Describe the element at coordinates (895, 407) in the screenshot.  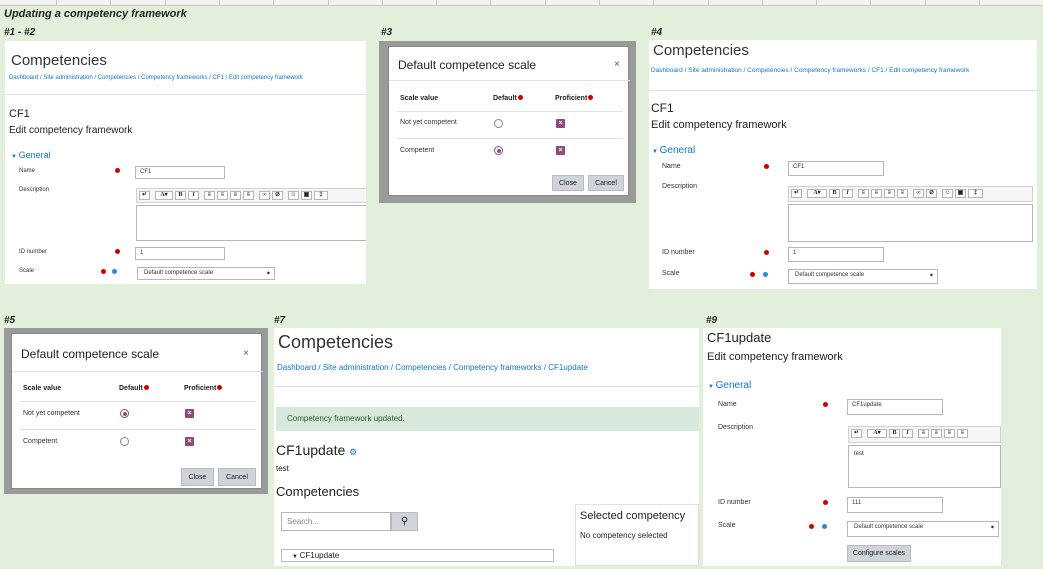
I see `name-field: CF1update` at that location.